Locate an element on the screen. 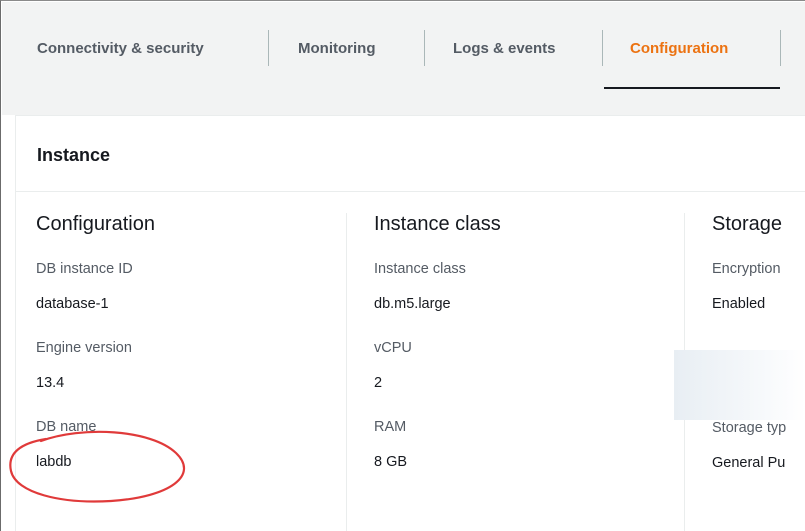 Image resolution: width=805 pixels, height=531 pixels. tab-label: Monitoring is located at coordinates (337, 48).